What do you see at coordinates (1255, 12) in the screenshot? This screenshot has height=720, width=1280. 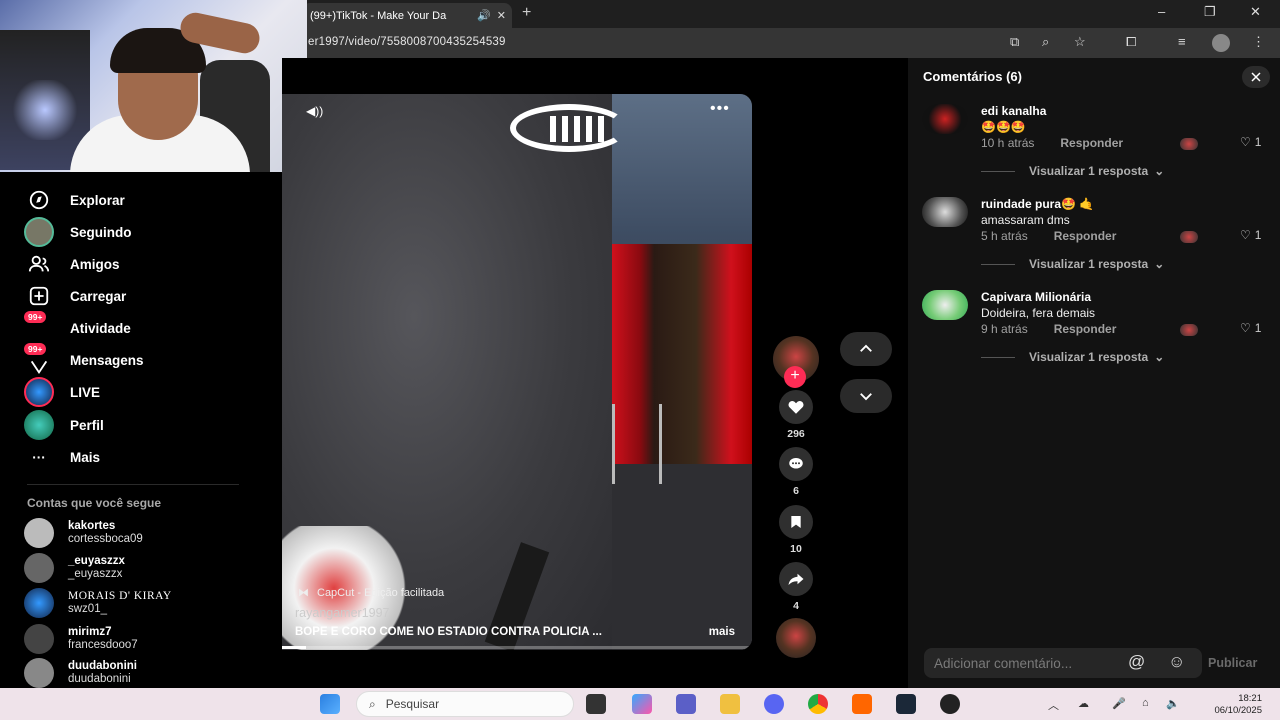 I see `close-window-button: ✕` at bounding box center [1255, 12].